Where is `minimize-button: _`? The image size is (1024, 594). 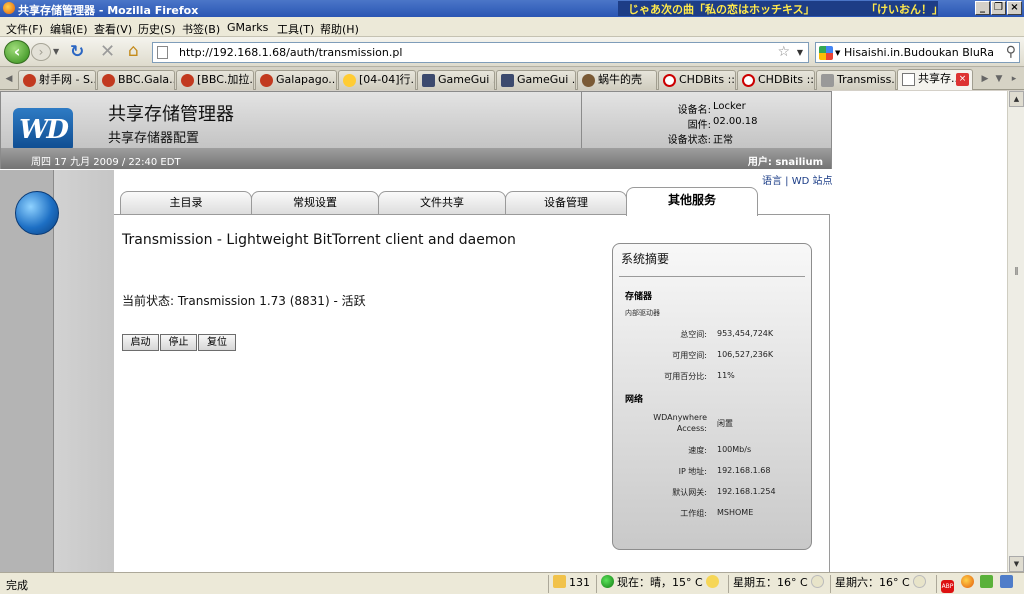
minimize-button: _ is located at coordinates (982, 8).